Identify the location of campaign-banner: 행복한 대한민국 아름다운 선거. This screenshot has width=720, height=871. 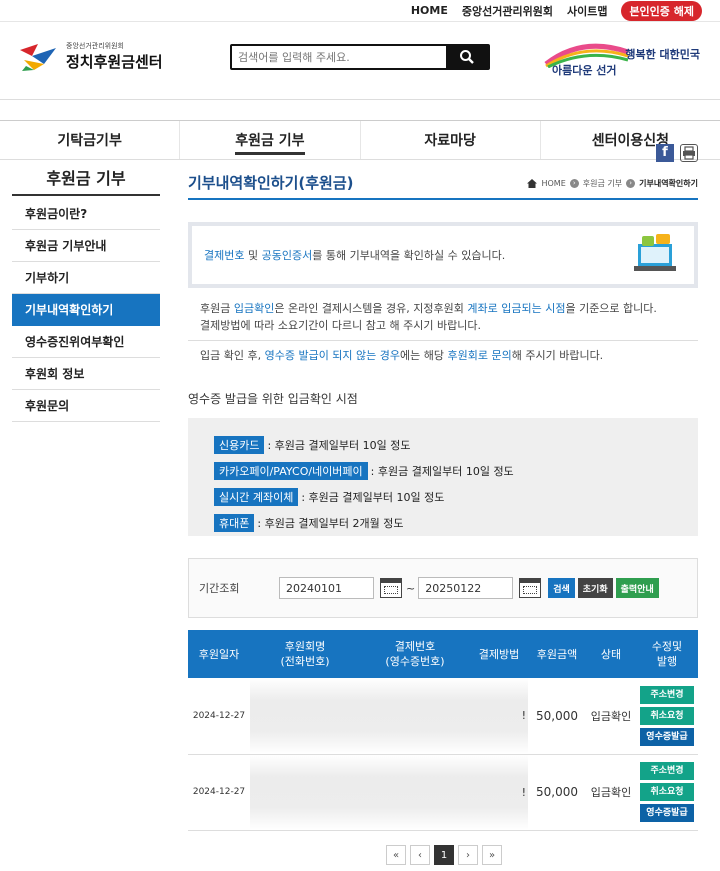
(615, 62).